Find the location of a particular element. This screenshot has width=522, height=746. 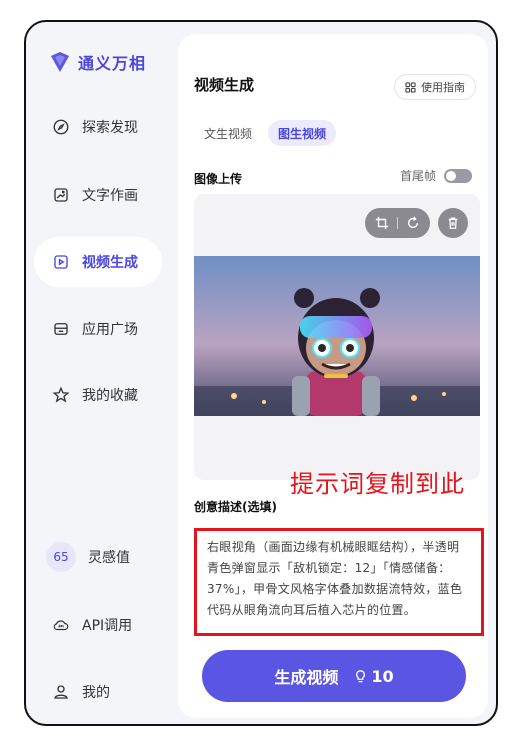

crop-rotate-group is located at coordinates (397, 223).